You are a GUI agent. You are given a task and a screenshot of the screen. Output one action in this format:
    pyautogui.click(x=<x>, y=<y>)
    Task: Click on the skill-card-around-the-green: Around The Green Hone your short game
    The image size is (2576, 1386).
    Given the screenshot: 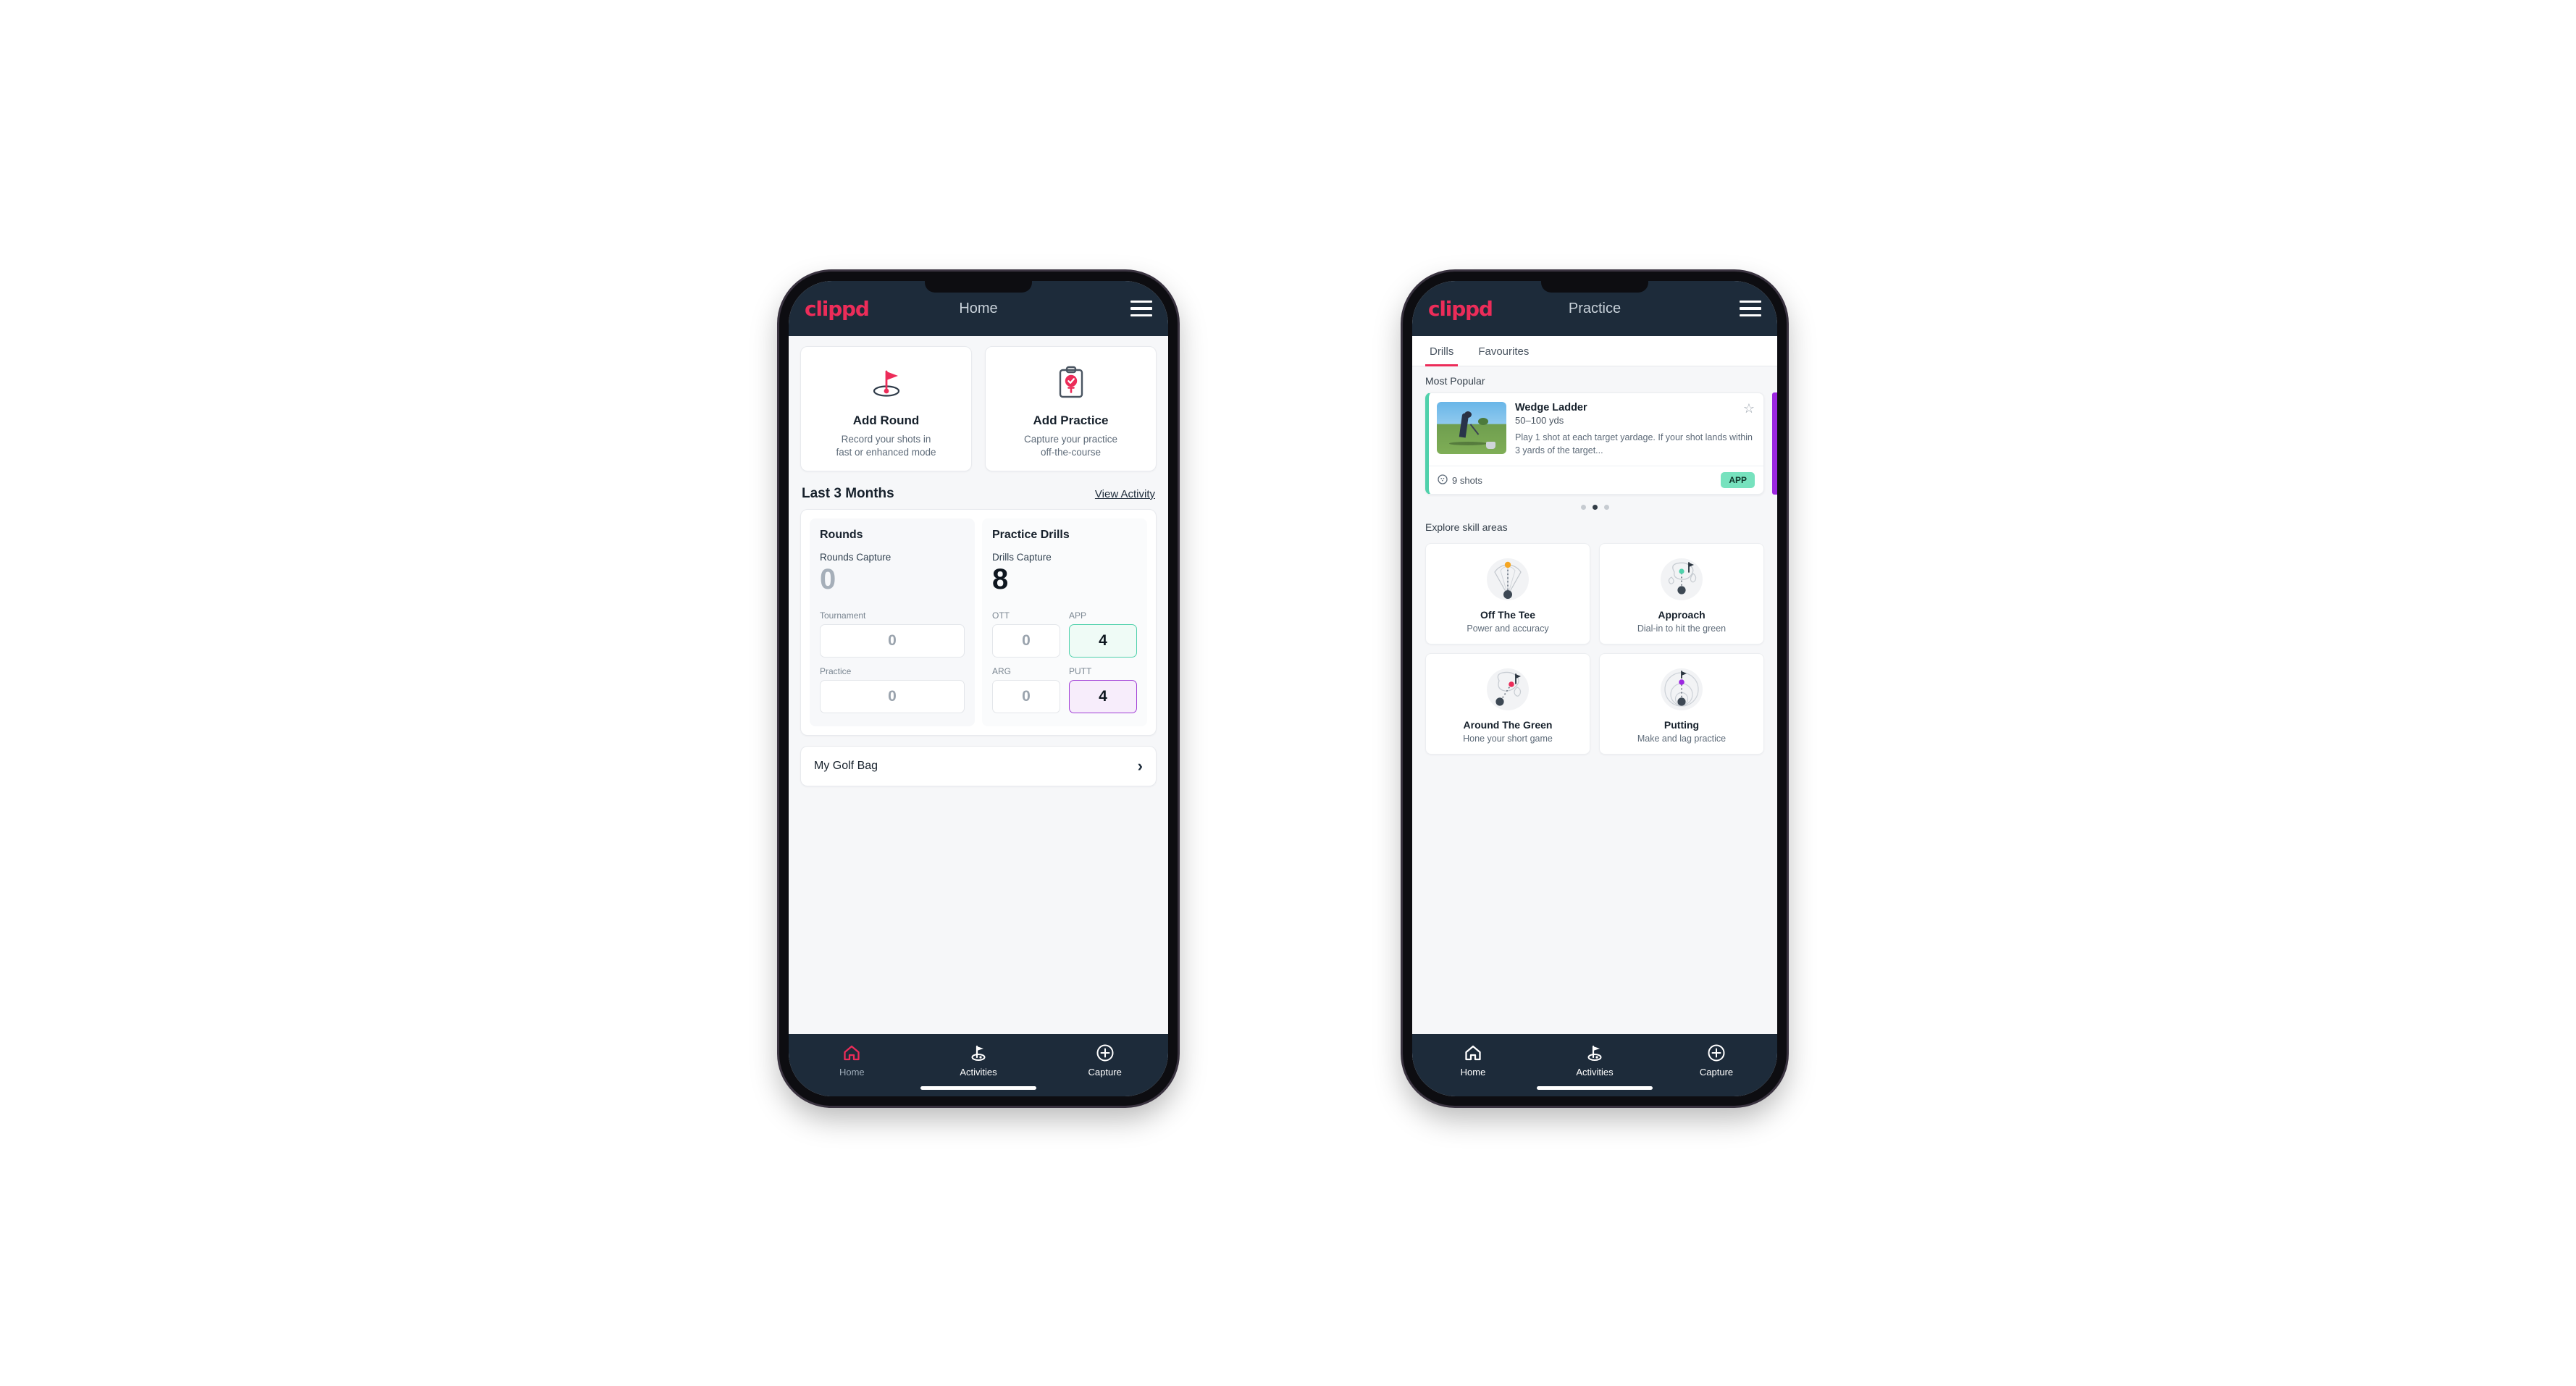 What is the action you would take?
    pyautogui.click(x=1507, y=704)
    